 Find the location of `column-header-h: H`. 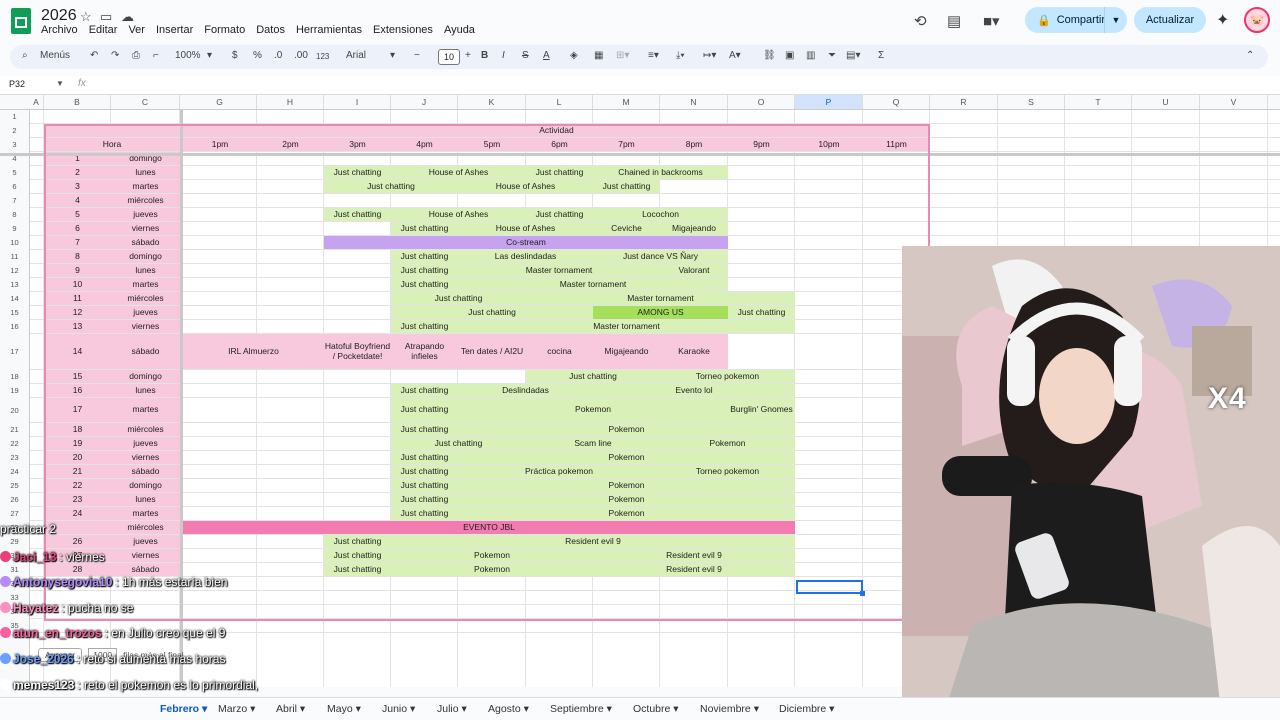

column-header-h: H is located at coordinates (290, 102).